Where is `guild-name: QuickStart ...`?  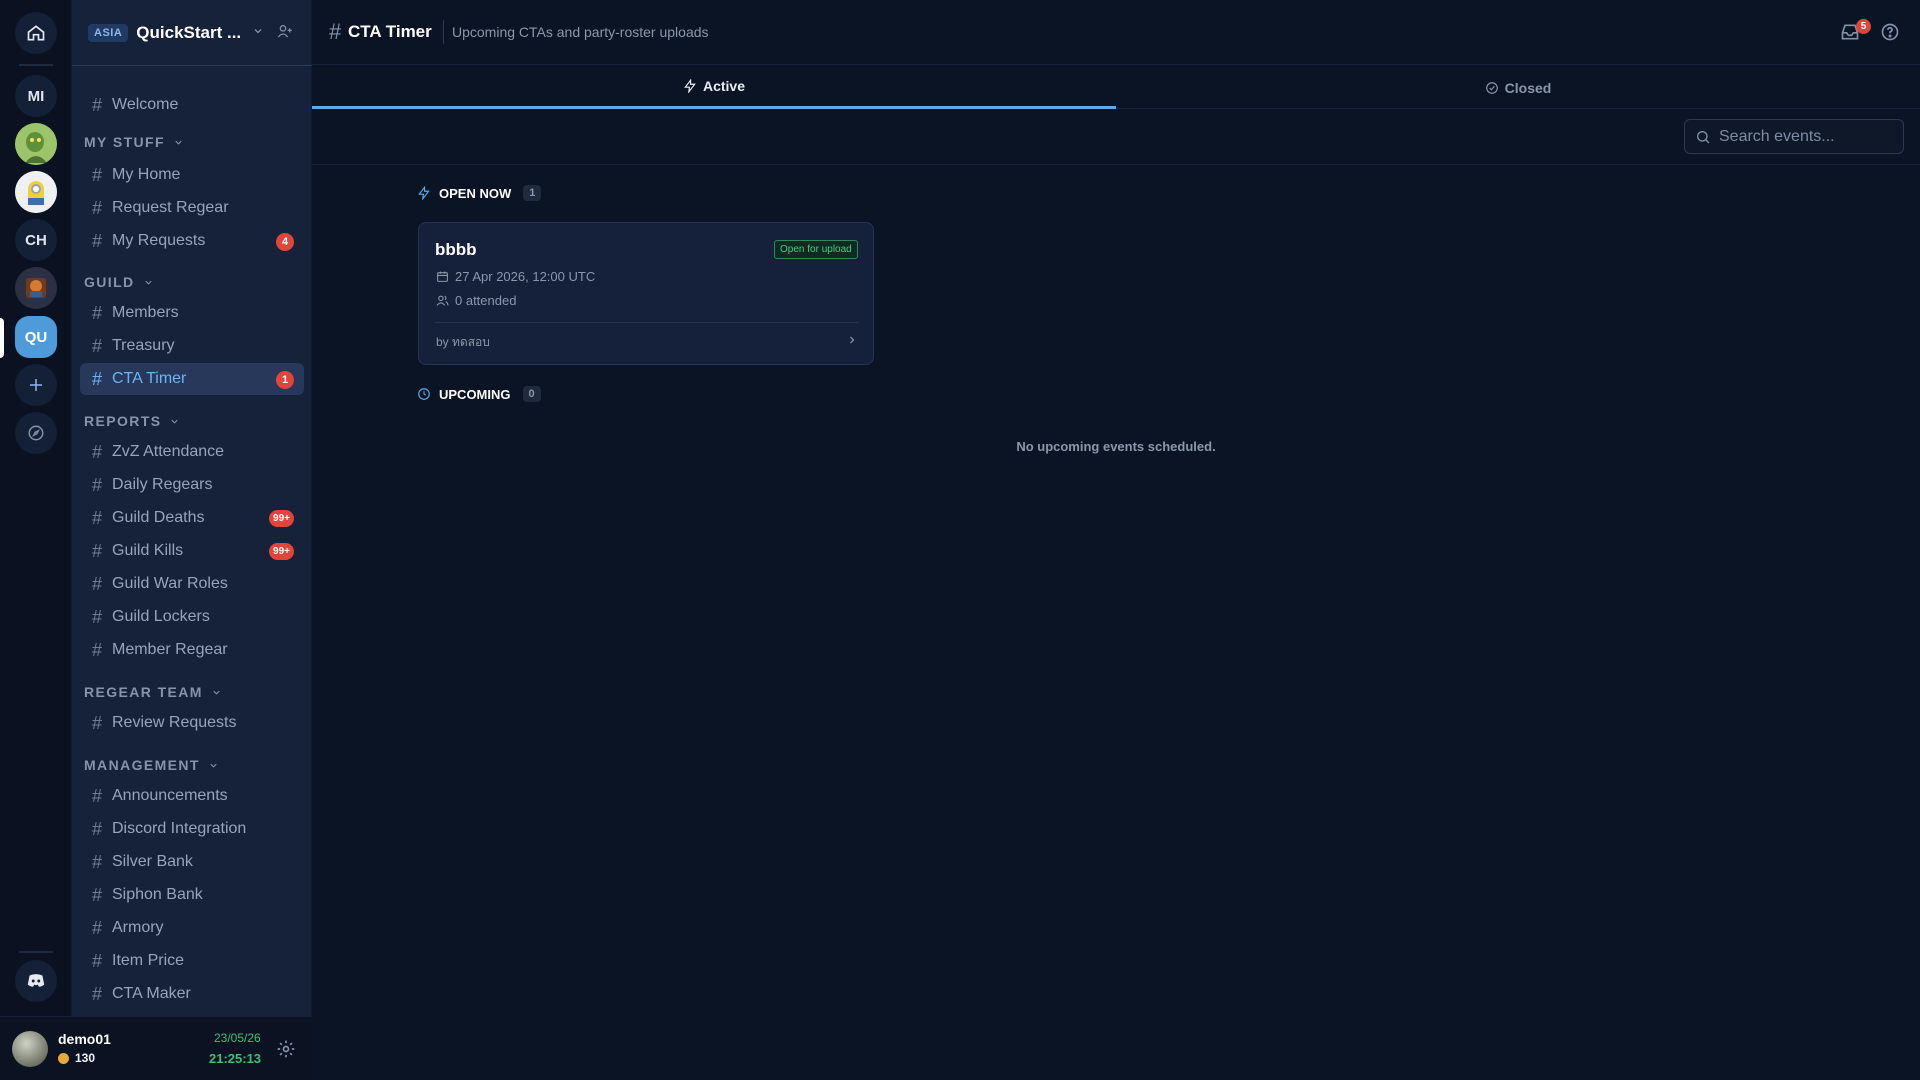
guild-name: QuickStart ... is located at coordinates (189, 32).